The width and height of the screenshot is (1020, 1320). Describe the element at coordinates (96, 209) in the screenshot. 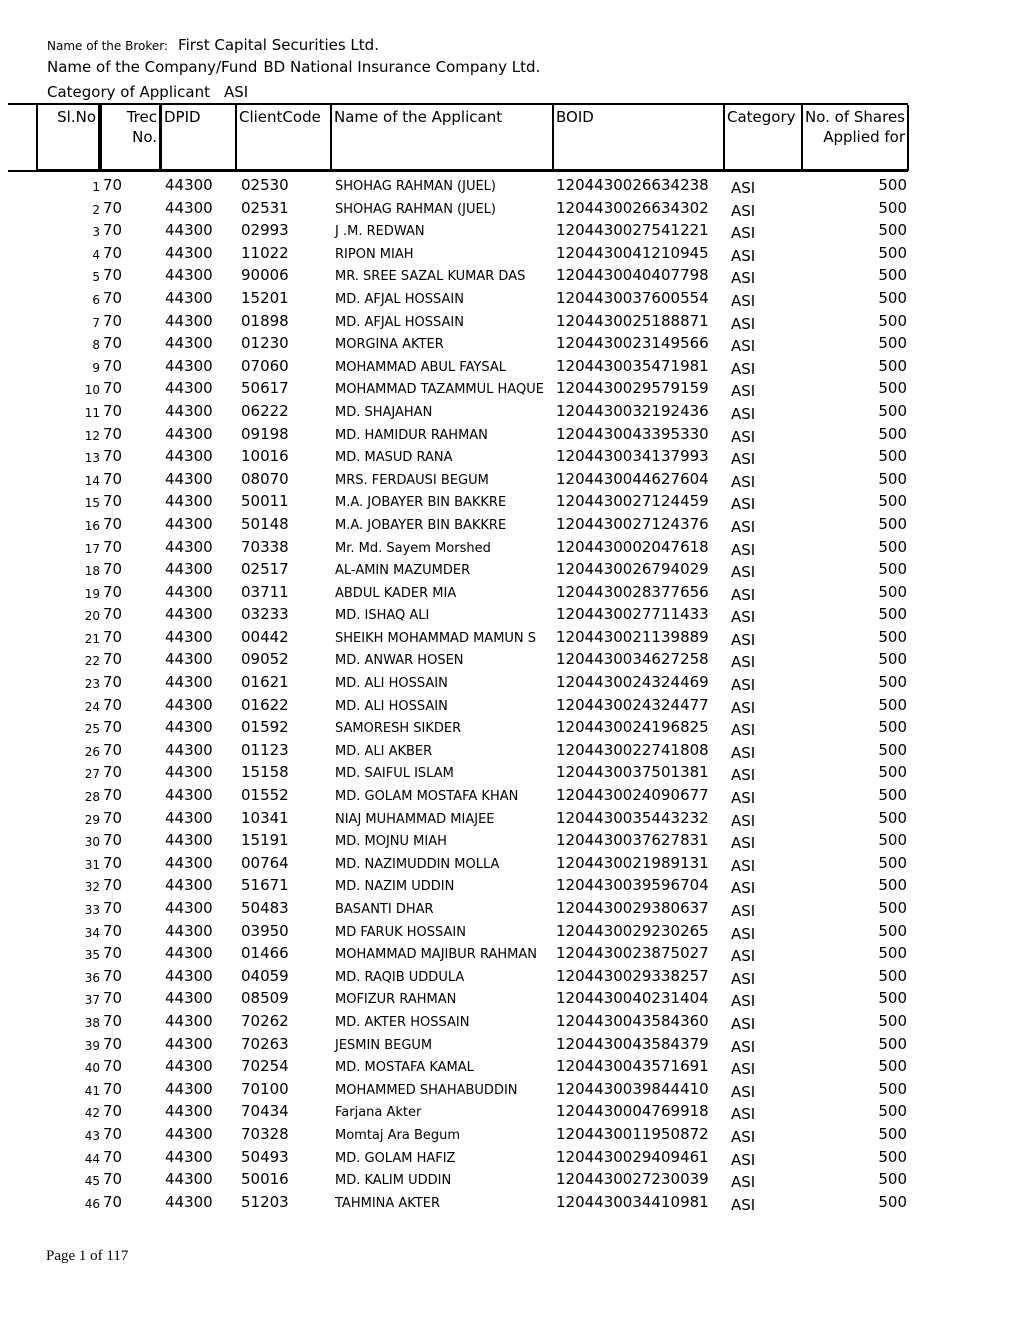

I see `cell-sl-no: 2` at that location.